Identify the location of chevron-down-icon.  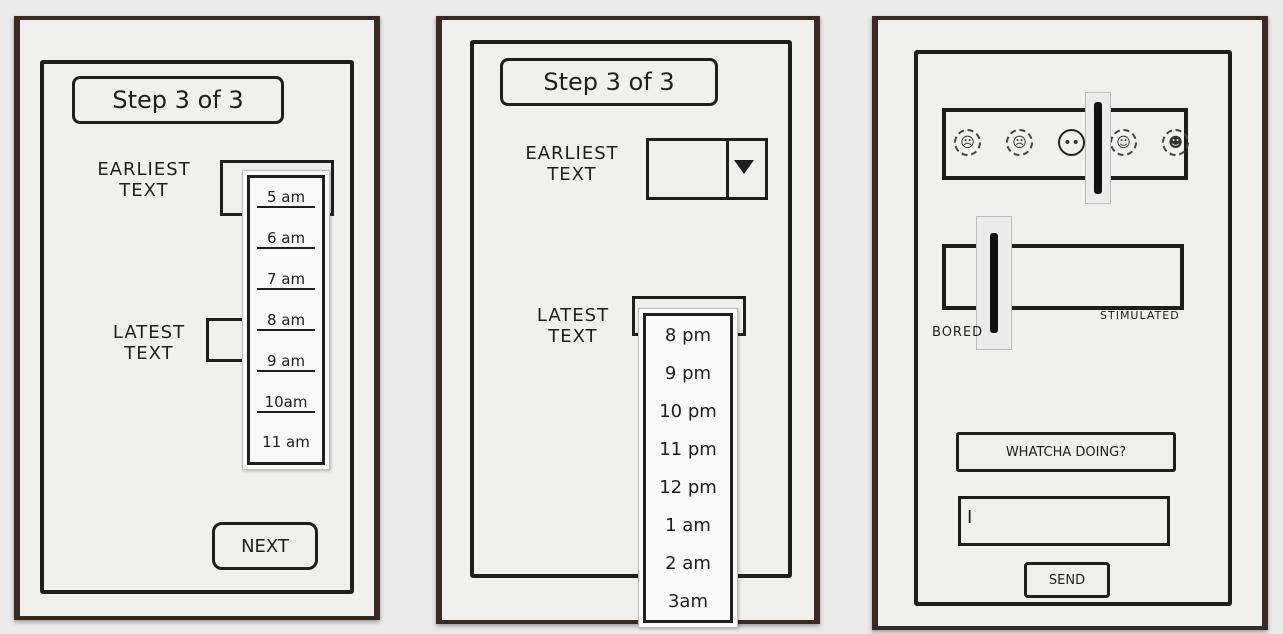
(744, 167).